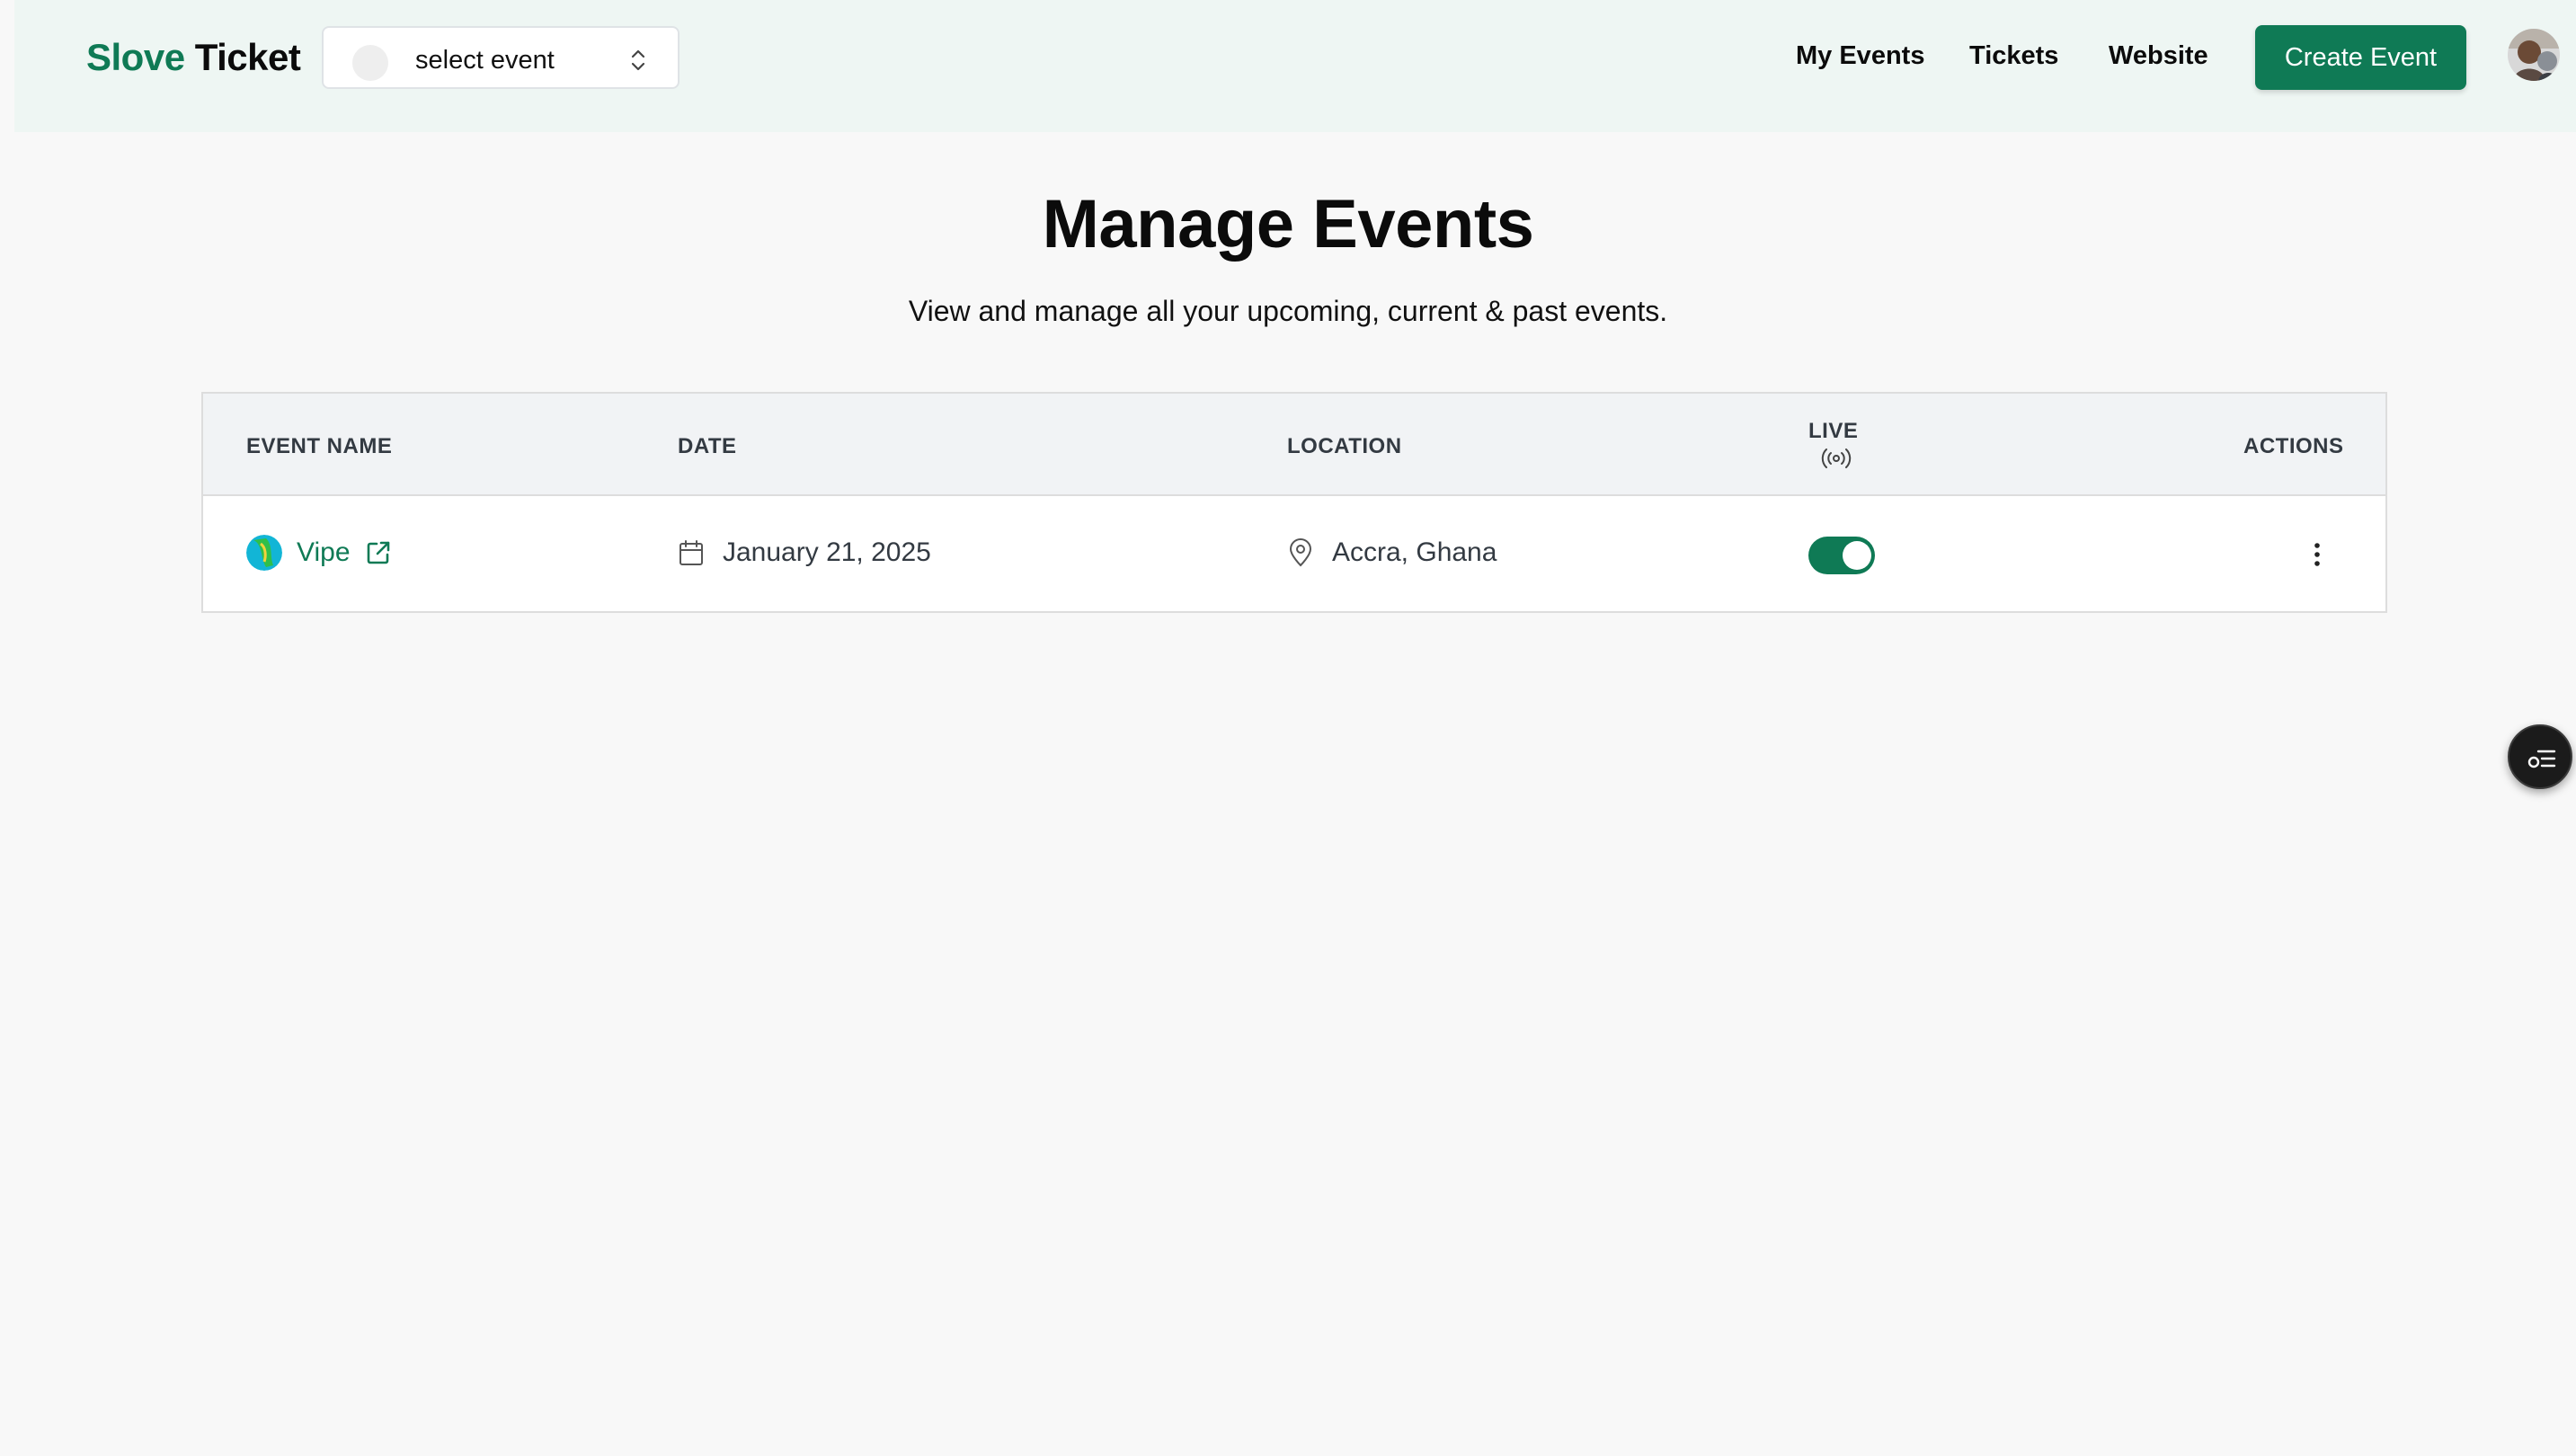  I want to click on avatar-image, so click(2534, 55).